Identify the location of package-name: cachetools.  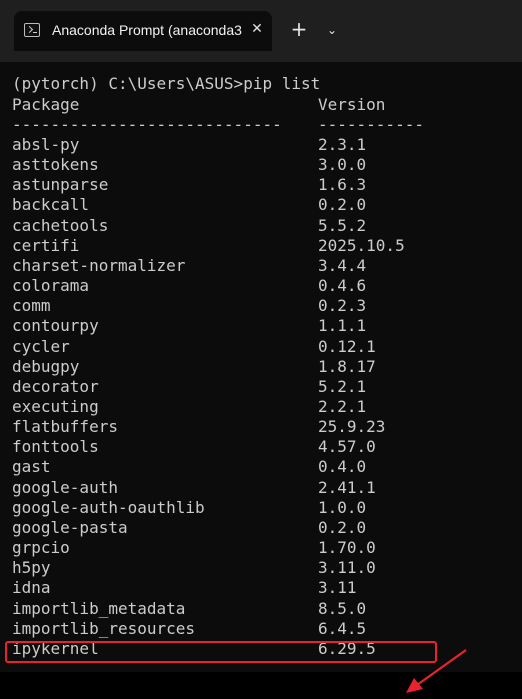
(60, 225).